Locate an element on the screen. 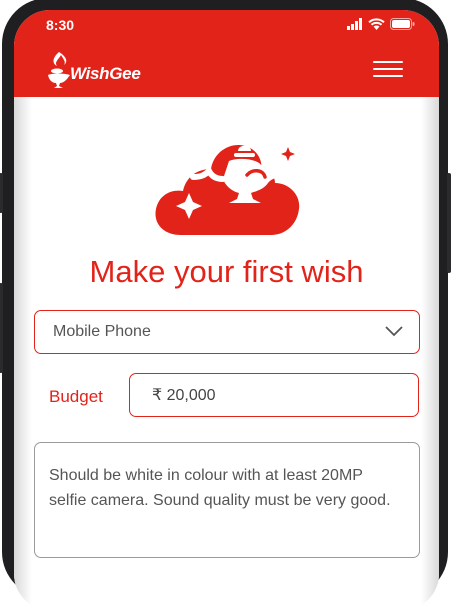 The height and width of the screenshot is (610, 451). app-header: WishGee is located at coordinates (226, 69).